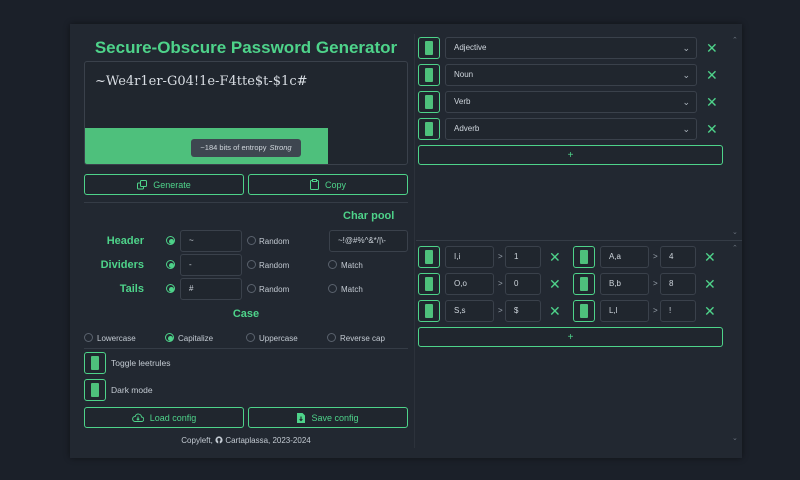 The height and width of the screenshot is (480, 800). What do you see at coordinates (246, 148) in the screenshot?
I see `entropy-badge: ~184 bits of entropy Strong` at bounding box center [246, 148].